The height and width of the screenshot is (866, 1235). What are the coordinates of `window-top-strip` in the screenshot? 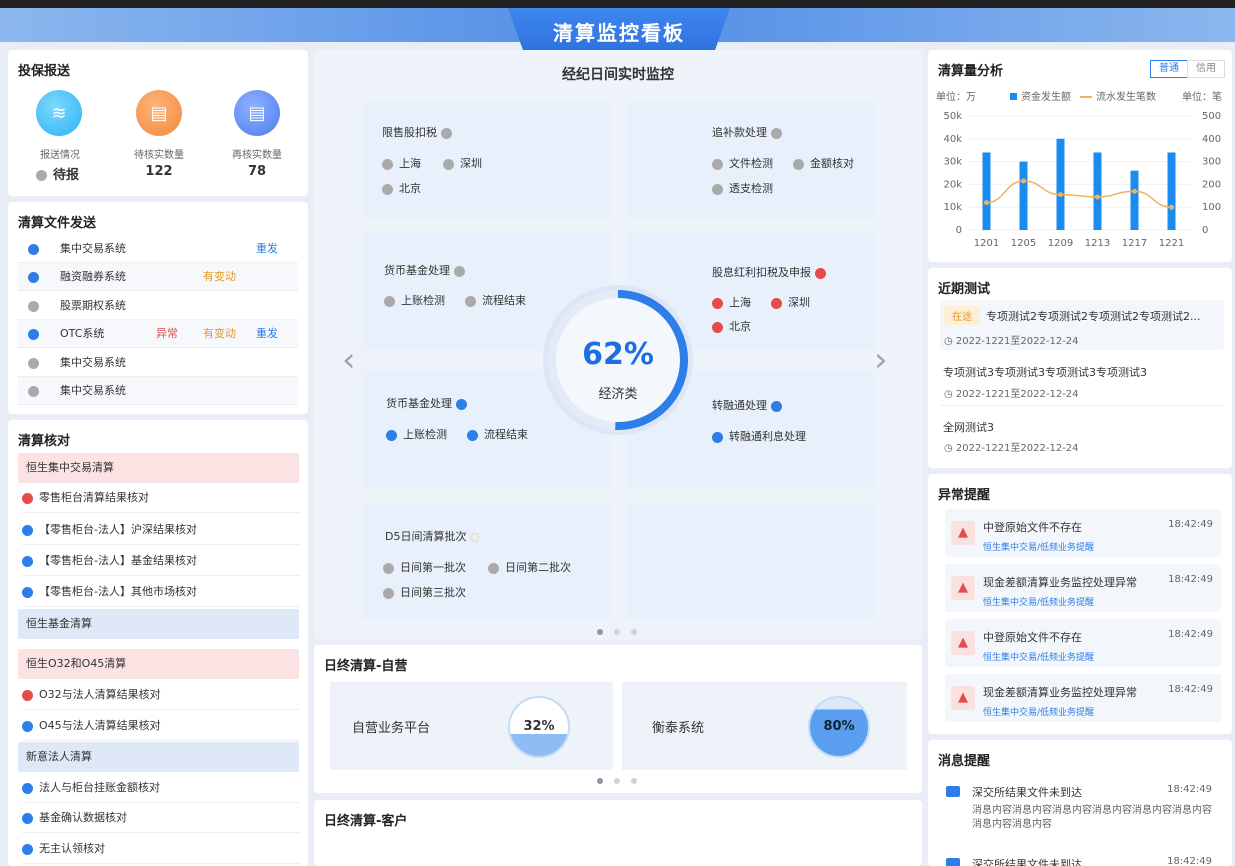 It's located at (617, 4).